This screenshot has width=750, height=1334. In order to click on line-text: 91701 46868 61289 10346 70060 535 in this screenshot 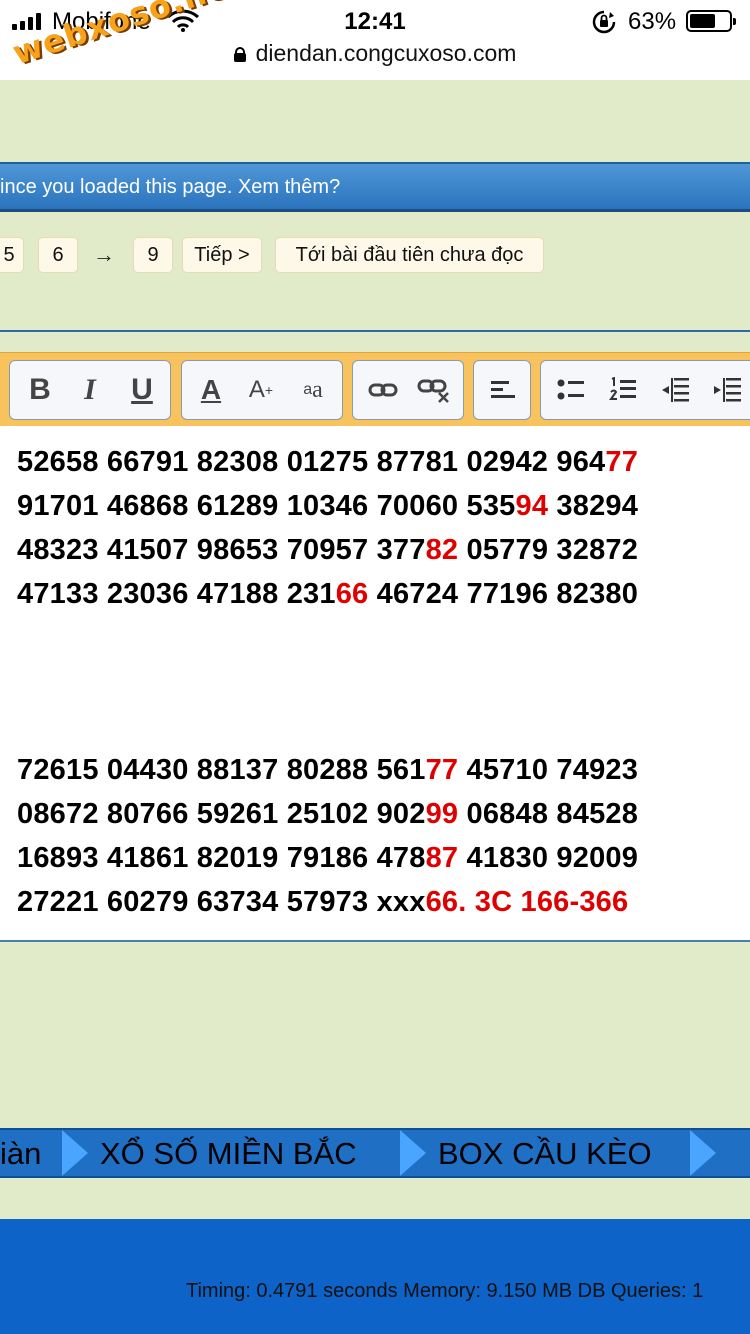, I will do `click(266, 506)`.